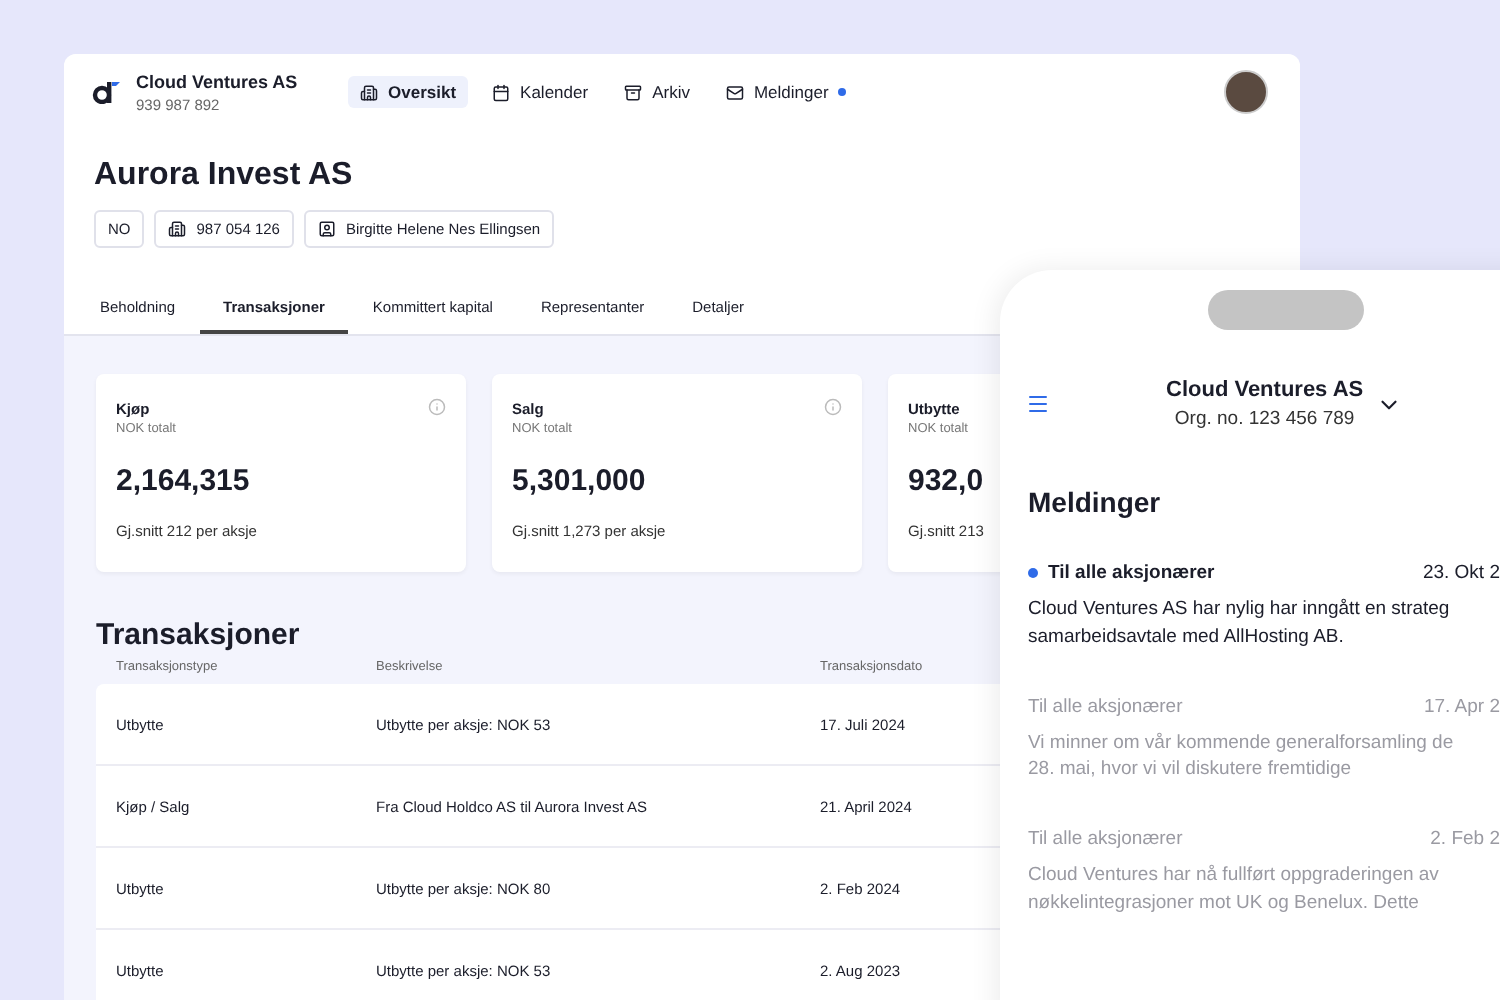  I want to click on section-title: Meldinger, so click(1094, 502).